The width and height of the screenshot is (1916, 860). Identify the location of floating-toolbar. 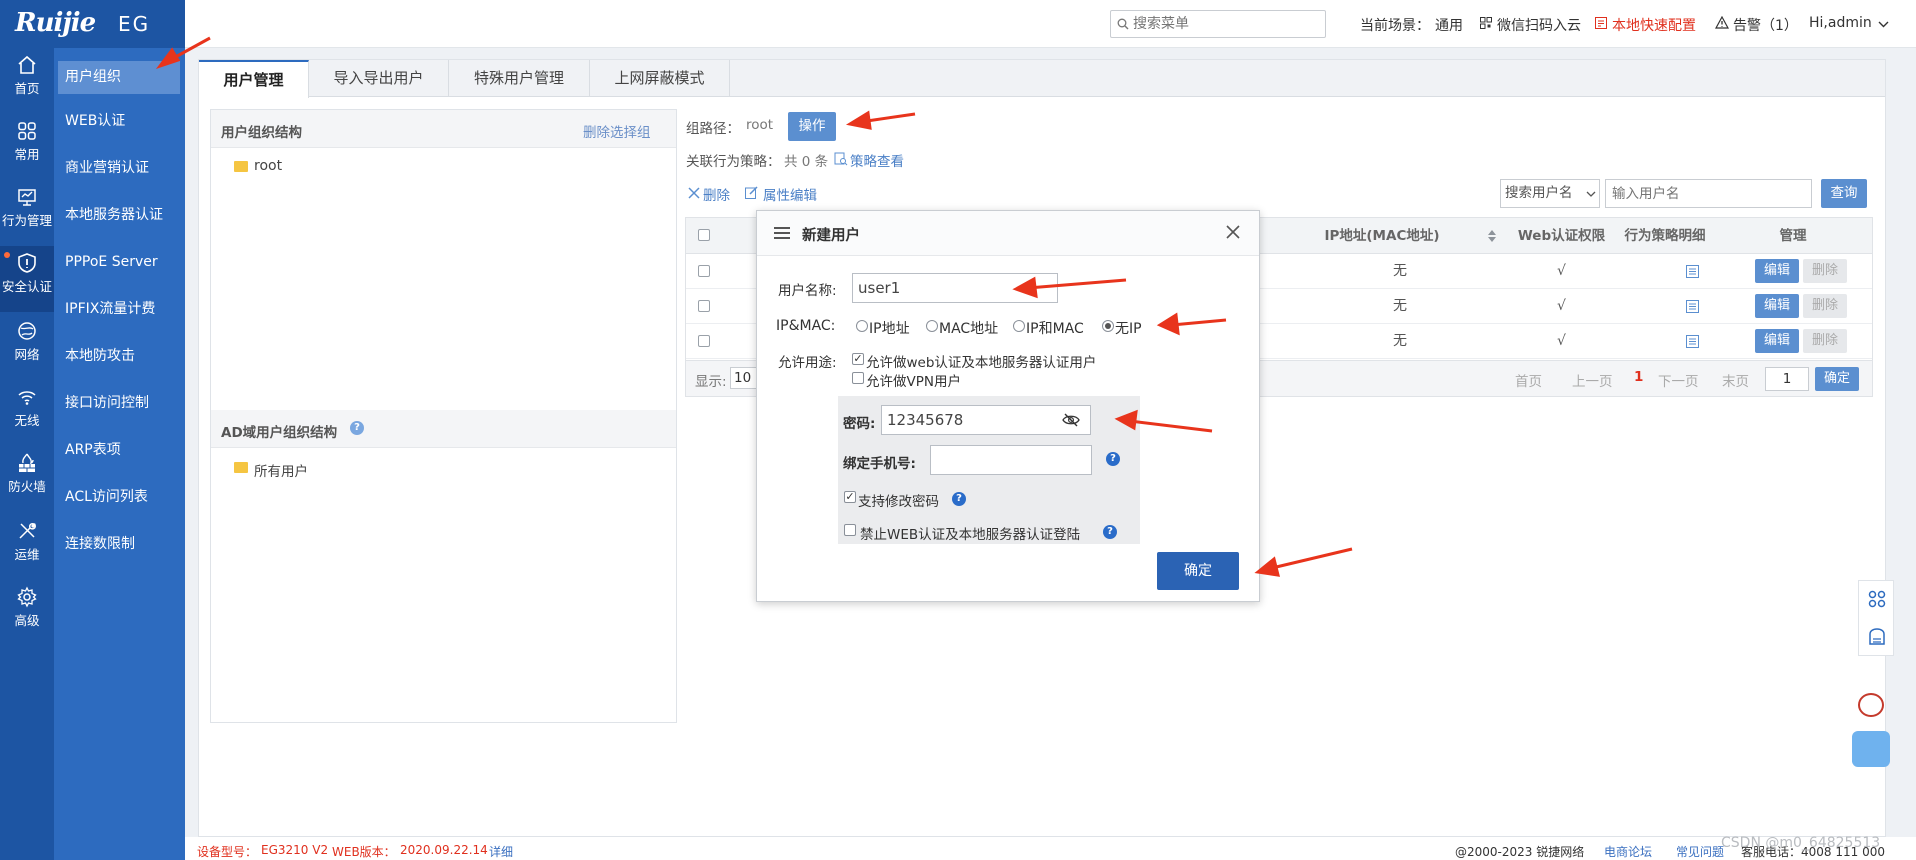
(1876, 618).